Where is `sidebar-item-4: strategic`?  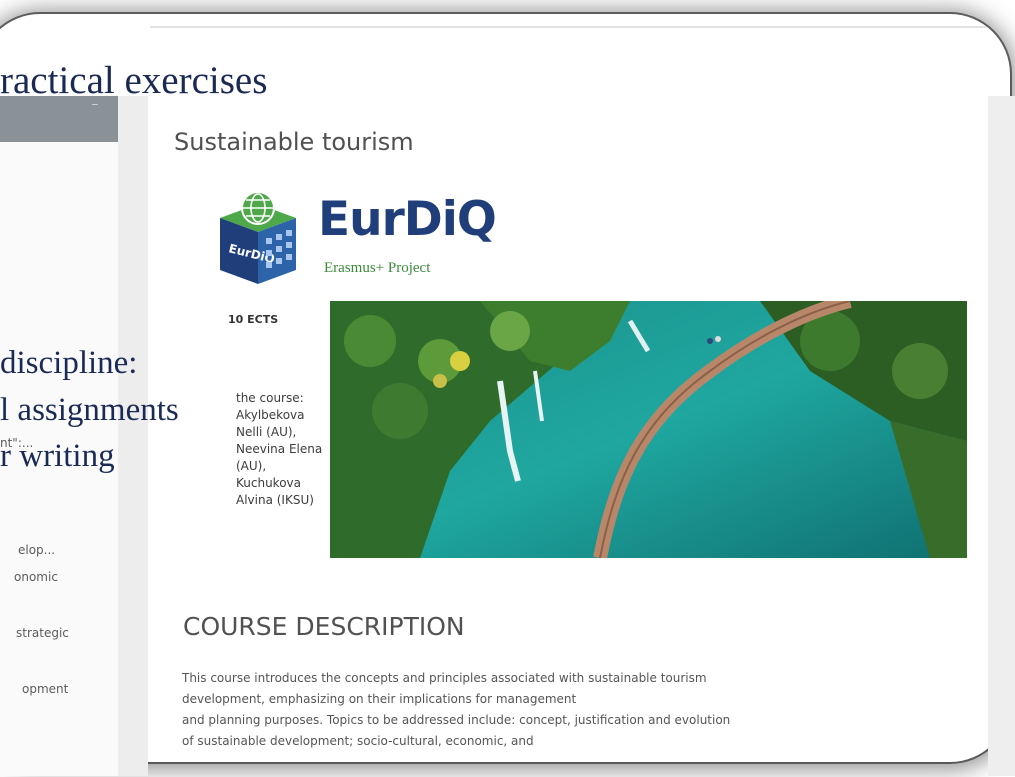
sidebar-item-4: strategic is located at coordinates (42, 633).